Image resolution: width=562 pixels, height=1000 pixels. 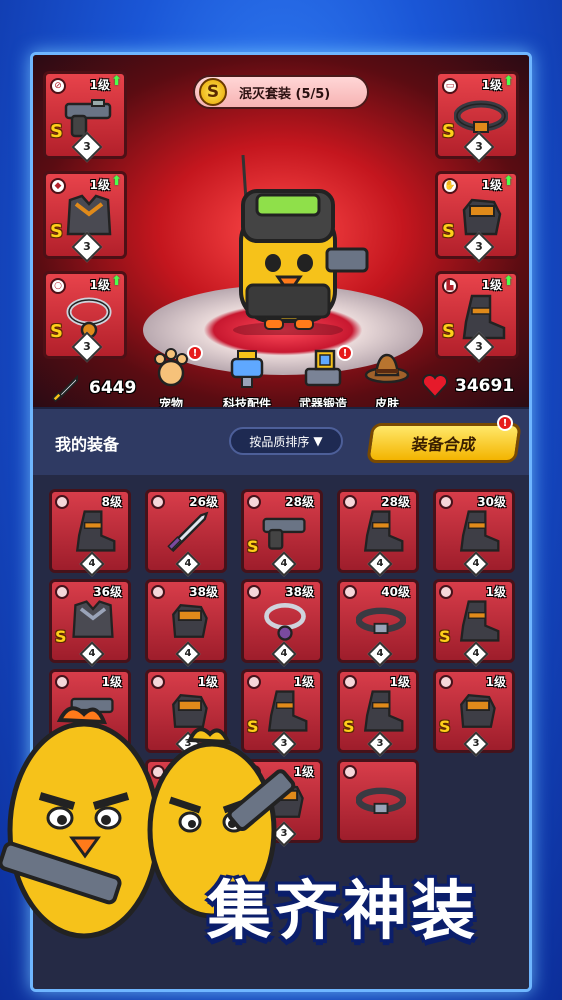 I want to click on equip-slot-belt: ▭ 1级 ⬆ S 3, so click(x=477, y=117).